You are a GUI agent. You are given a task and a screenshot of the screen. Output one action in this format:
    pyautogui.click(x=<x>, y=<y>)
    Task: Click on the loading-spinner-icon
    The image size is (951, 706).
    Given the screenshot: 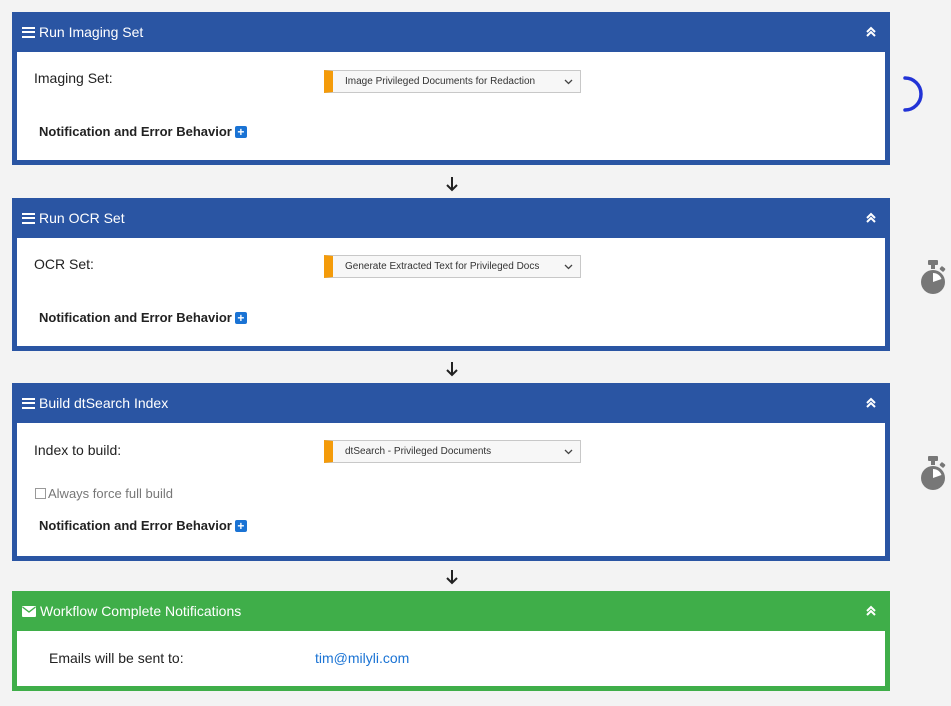 What is the action you would take?
    pyautogui.click(x=913, y=94)
    